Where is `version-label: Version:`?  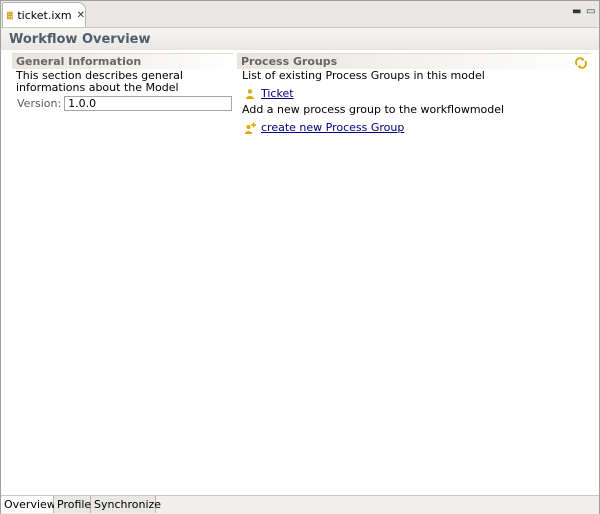 version-label: Version: is located at coordinates (39, 103).